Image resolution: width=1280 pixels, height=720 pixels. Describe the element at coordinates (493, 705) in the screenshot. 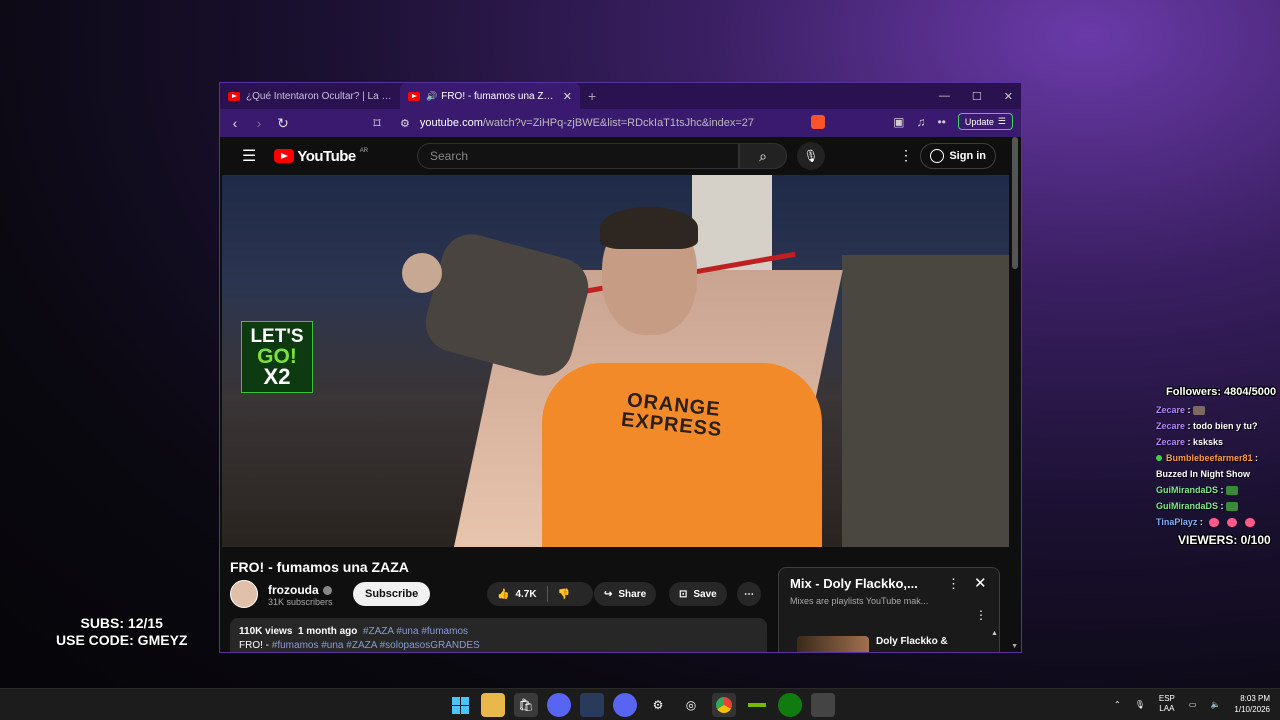

I see `file-explorer-icon` at that location.